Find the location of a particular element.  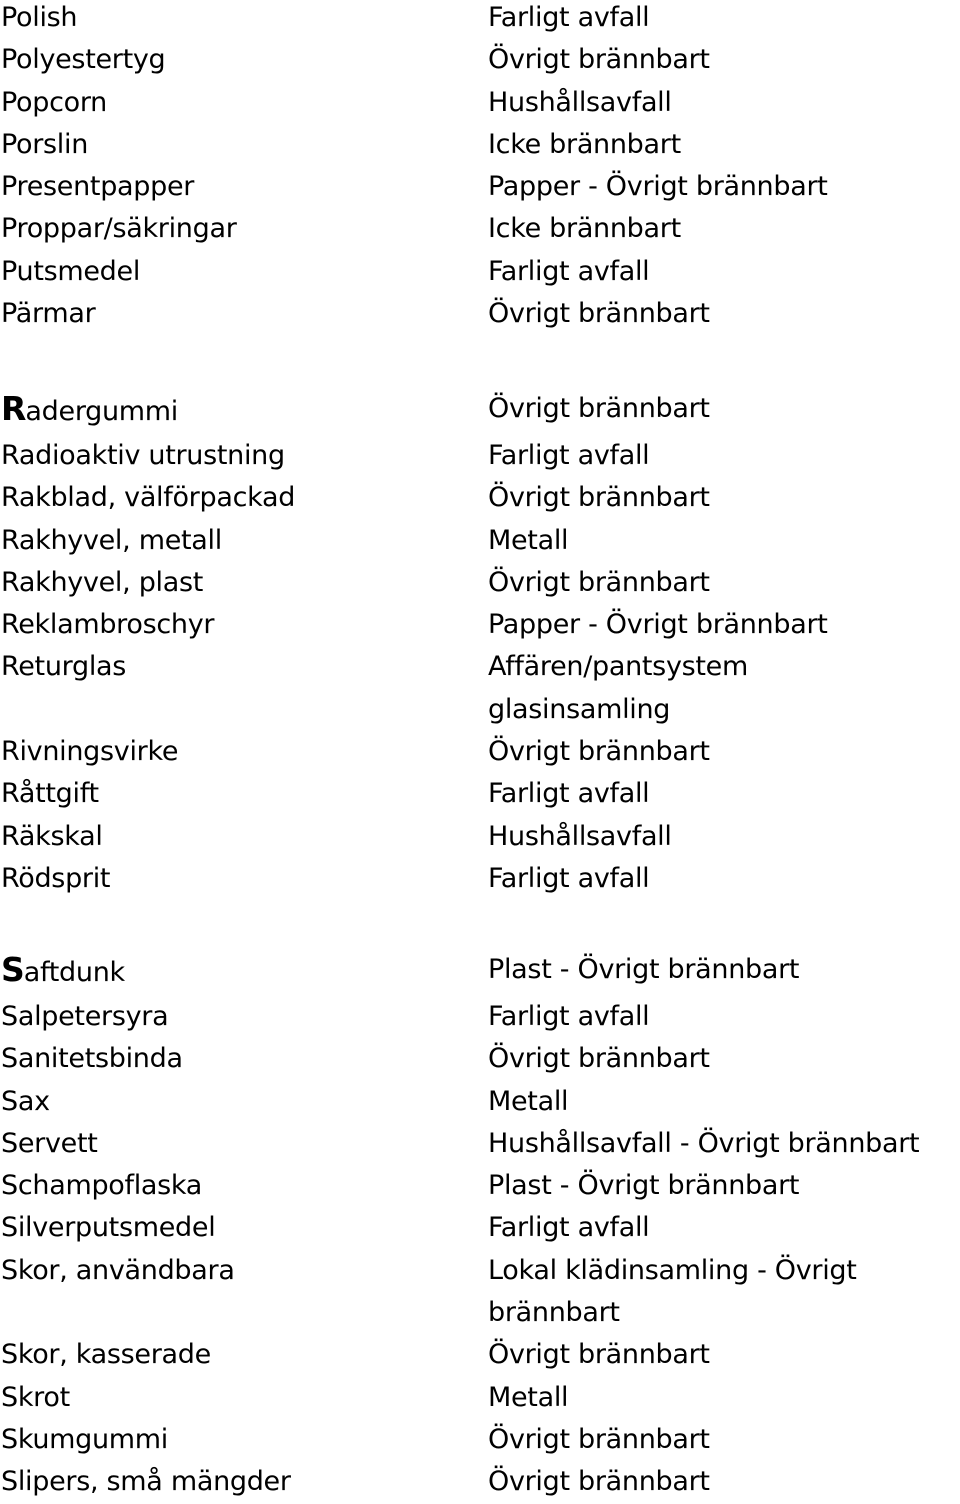

list-item: Polish Farligt avfall is located at coordinates (480, 19).